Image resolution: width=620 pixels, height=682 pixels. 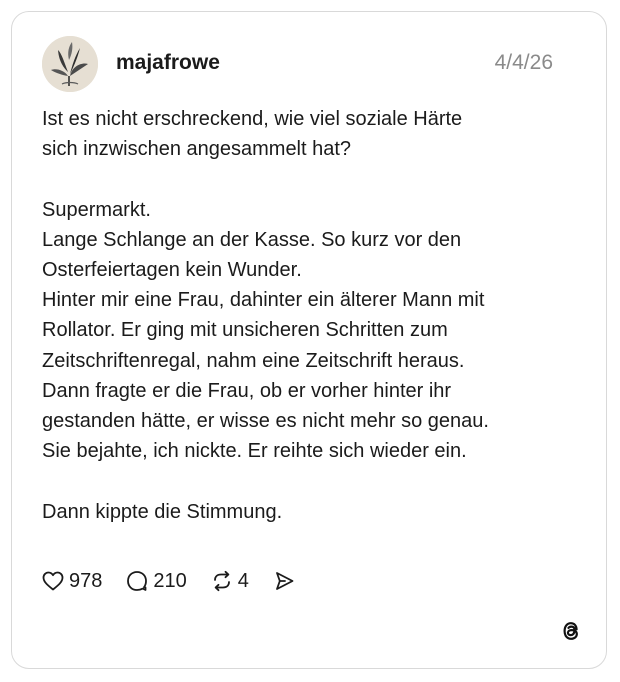 I want to click on like-count: 978, so click(x=86, y=580).